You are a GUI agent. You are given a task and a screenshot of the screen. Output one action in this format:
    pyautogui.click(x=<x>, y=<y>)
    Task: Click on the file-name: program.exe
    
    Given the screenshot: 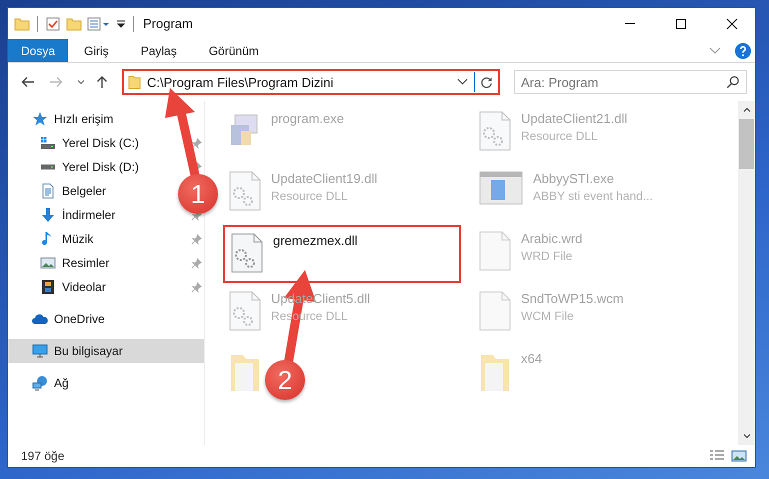 What is the action you would take?
    pyautogui.click(x=307, y=118)
    